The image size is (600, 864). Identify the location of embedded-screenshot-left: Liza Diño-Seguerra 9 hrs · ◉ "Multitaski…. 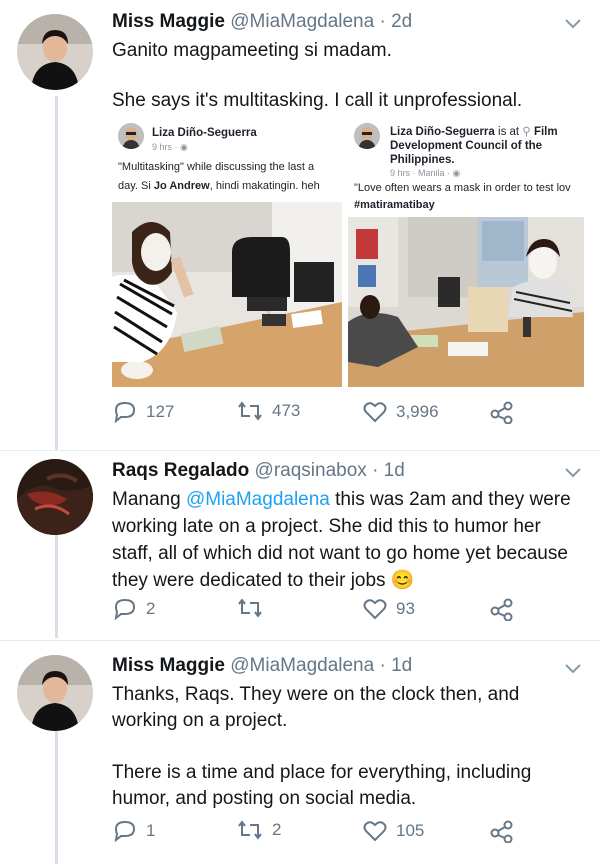
(227, 252).